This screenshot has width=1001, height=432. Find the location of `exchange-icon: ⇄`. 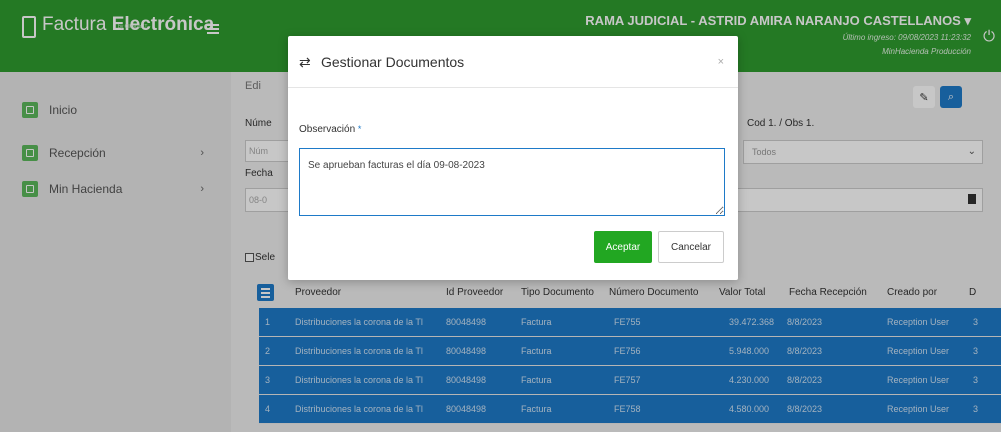

exchange-icon: ⇄ is located at coordinates (305, 62).